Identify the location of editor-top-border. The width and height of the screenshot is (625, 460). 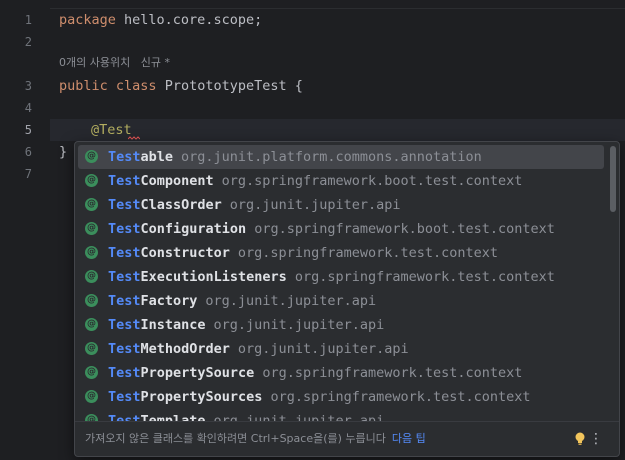
(312, 4).